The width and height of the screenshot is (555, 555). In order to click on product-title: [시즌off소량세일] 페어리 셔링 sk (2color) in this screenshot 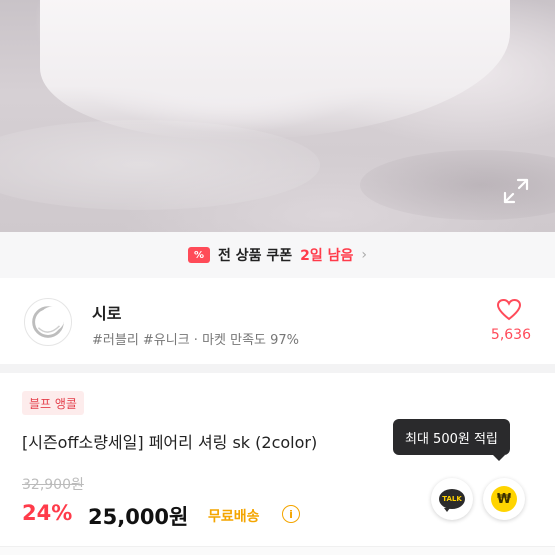, I will do `click(170, 442)`.